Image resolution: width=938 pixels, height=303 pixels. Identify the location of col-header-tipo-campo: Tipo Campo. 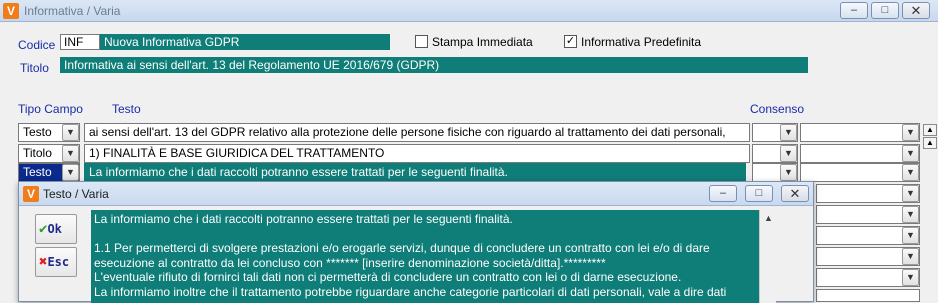
(50, 109).